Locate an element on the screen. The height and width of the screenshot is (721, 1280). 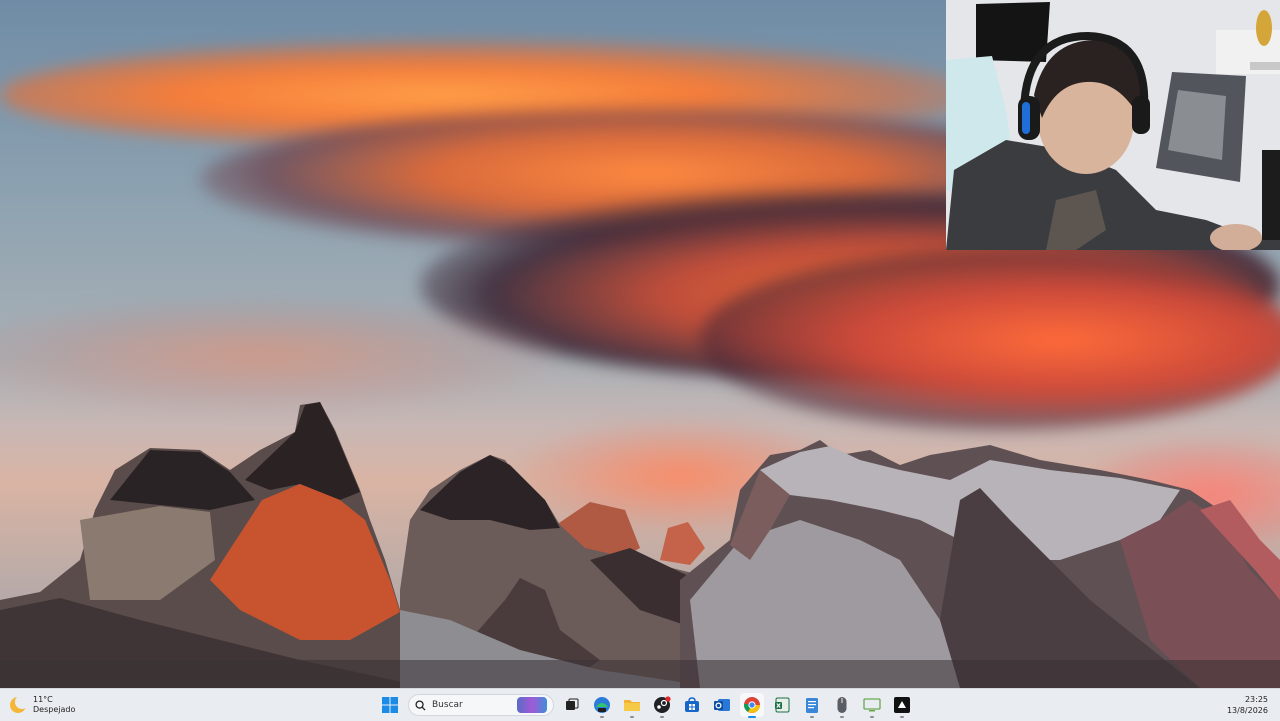
system-clock: 23:25 13/8/2026 is located at coordinates (1247, 705).